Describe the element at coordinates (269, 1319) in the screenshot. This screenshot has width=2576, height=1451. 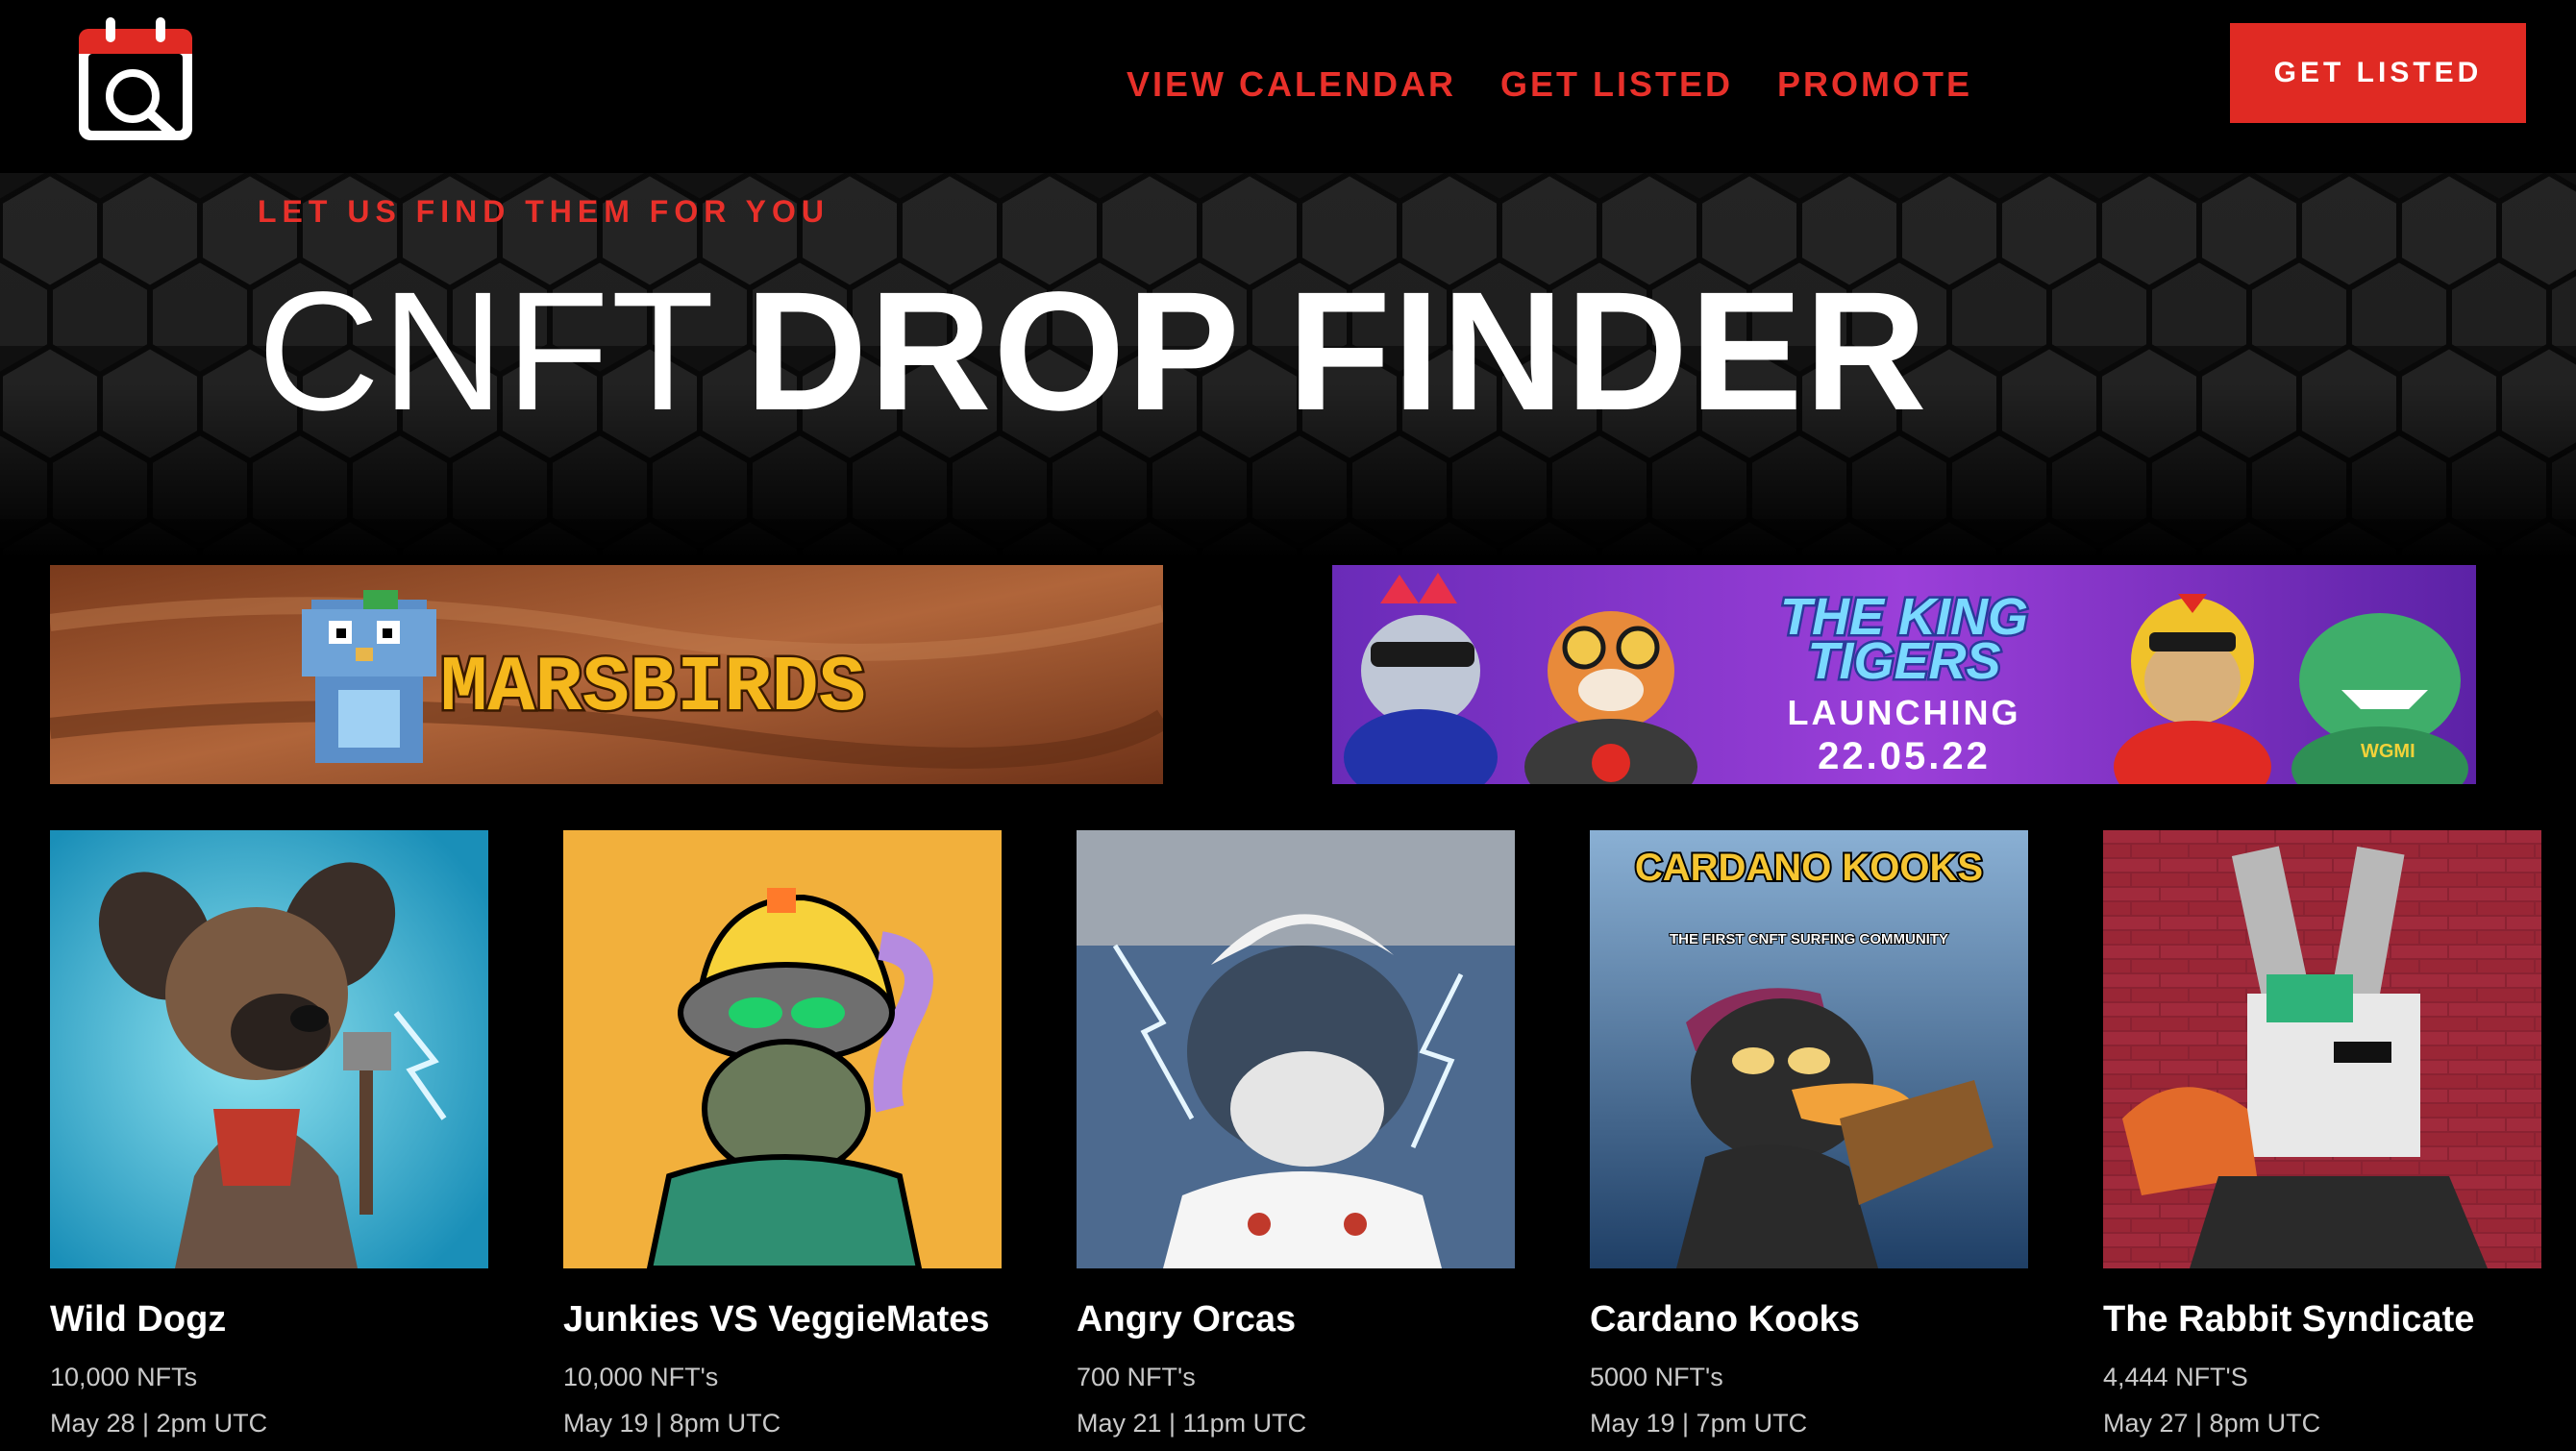
I see `project-name: Wild Dogz` at that location.